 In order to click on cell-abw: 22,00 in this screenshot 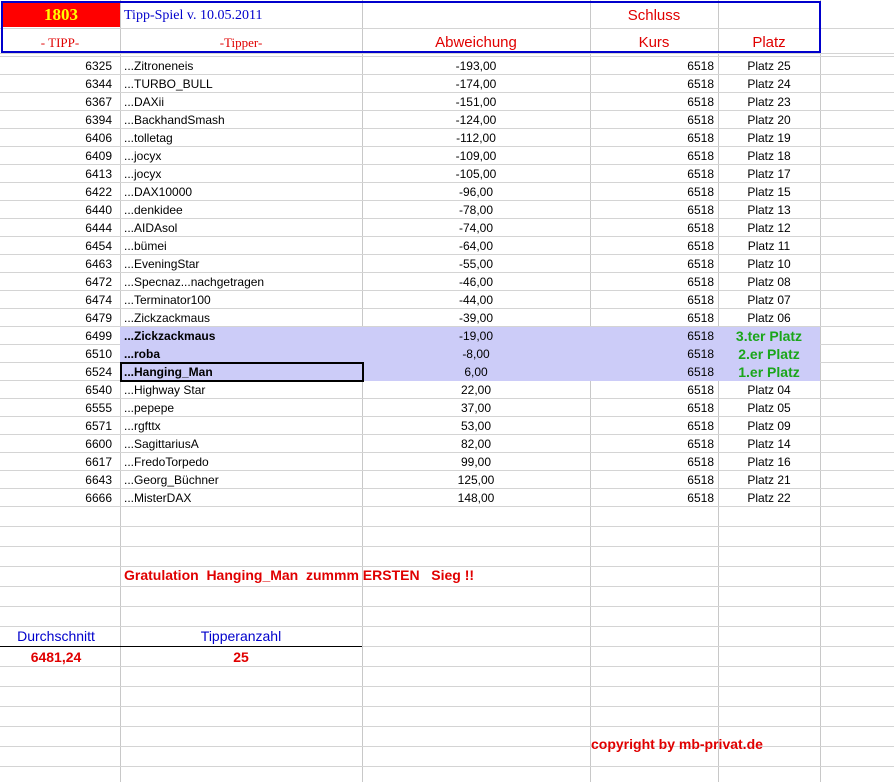, I will do `click(476, 390)`.